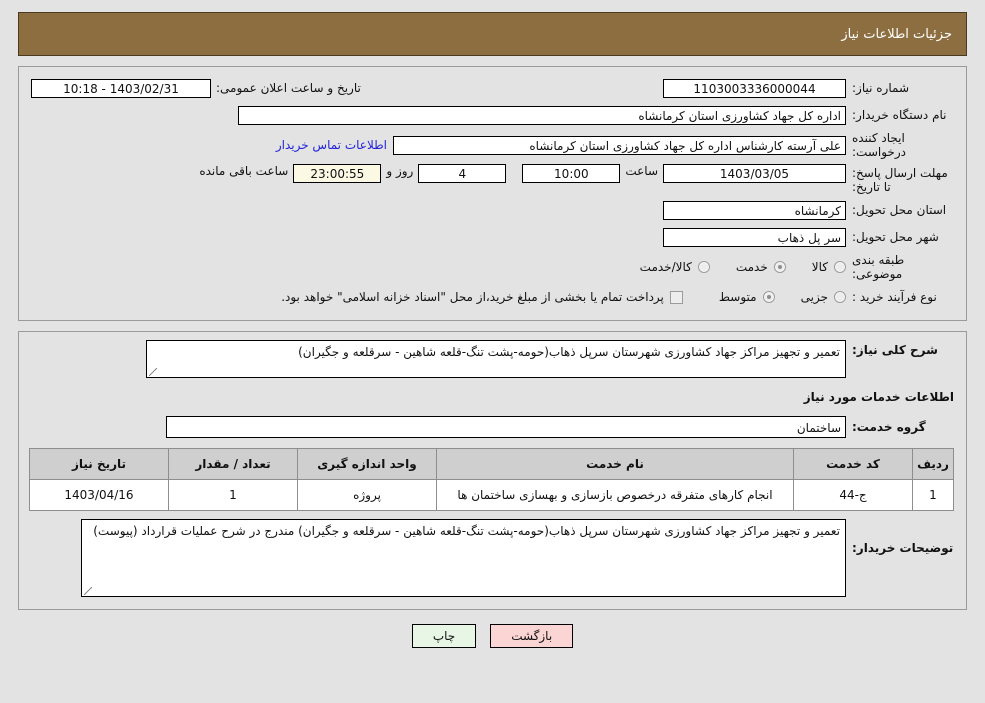 The image size is (985, 703). I want to click on cell-code: ج-44, so click(853, 495).